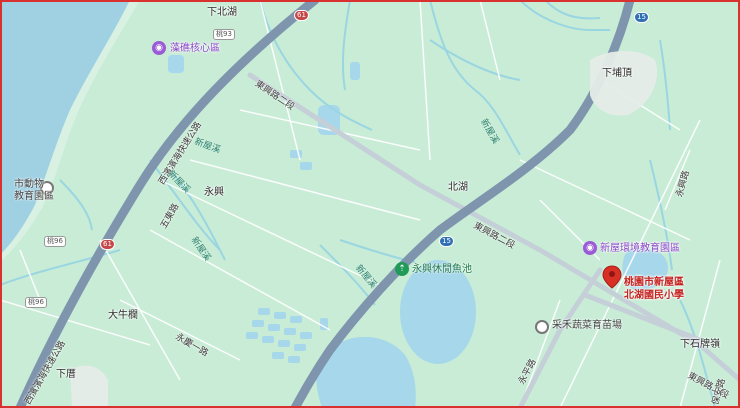 The height and width of the screenshot is (408, 740). I want to click on place-xiacuo: 下厝, so click(66, 375).